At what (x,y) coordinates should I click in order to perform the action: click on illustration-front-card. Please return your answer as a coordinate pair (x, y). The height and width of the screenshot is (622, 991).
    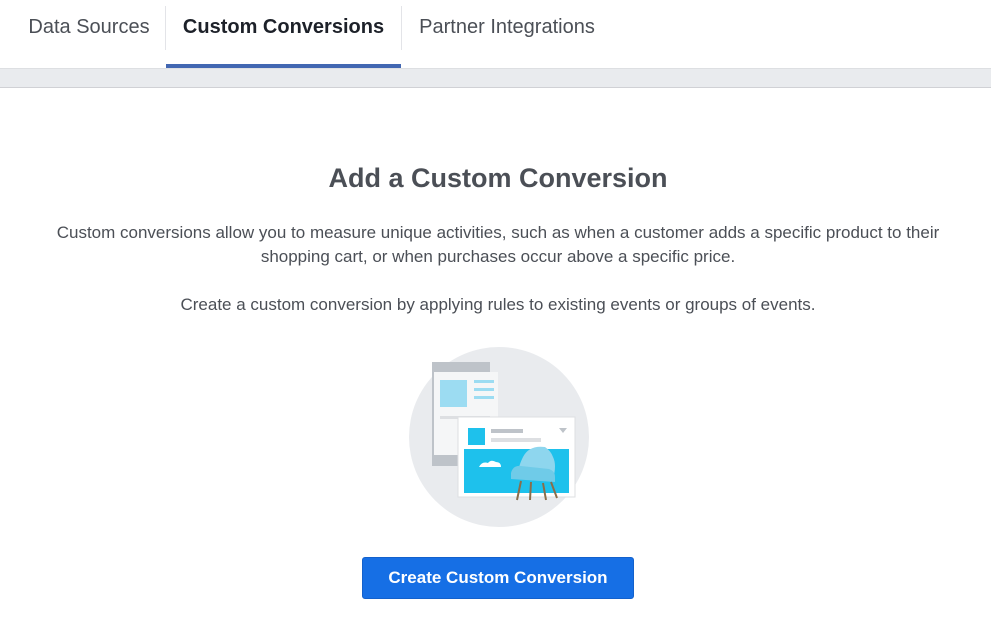
    Looking at the image, I should click on (516, 458).